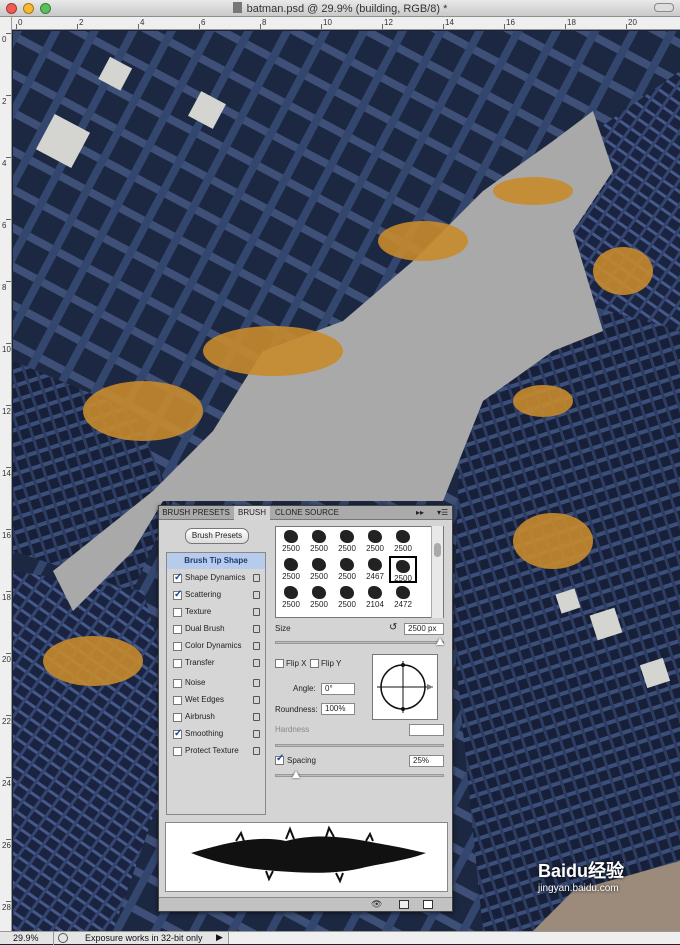 The height and width of the screenshot is (945, 680). What do you see at coordinates (4, 225) in the screenshot?
I see `ruler-tick-label: 6` at bounding box center [4, 225].